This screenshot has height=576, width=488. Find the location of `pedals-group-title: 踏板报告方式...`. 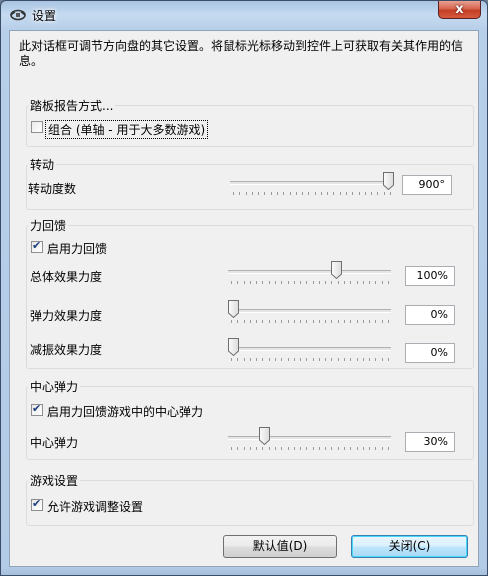

pedals-group-title: 踏板报告方式... is located at coordinates (72, 105).